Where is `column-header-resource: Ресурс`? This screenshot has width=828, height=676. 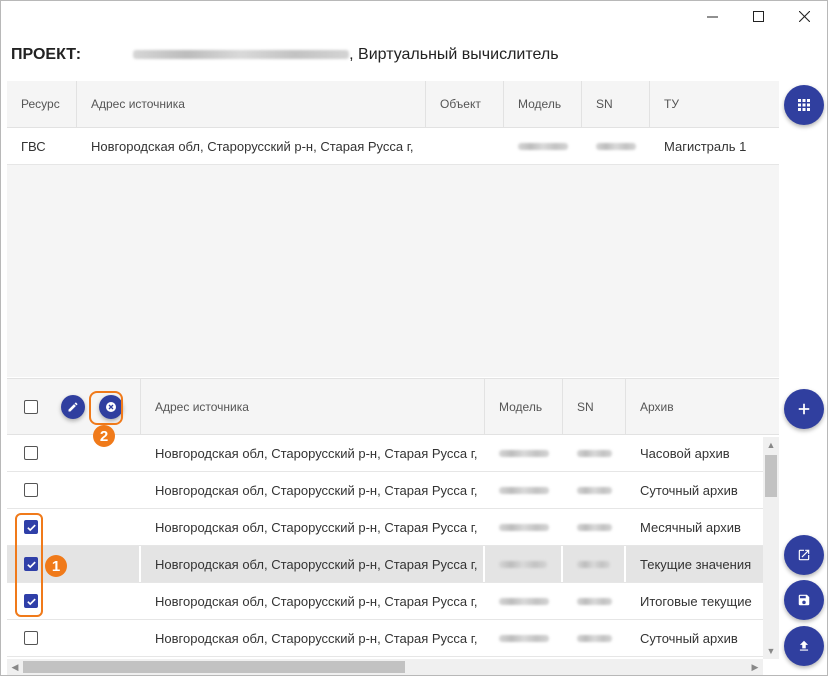
column-header-resource: Ресурс is located at coordinates (42, 104).